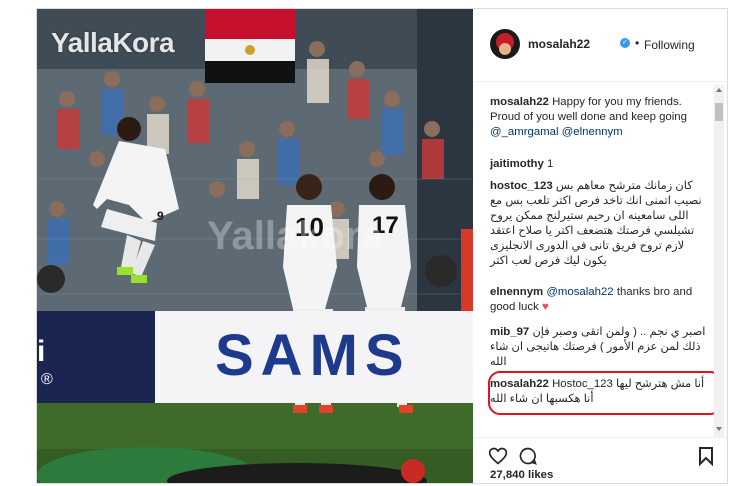 Image resolution: width=730 pixels, height=486 pixels. What do you see at coordinates (295, 236) in the screenshot?
I see `yallakora-watermark-faint: Yallakora` at bounding box center [295, 236].